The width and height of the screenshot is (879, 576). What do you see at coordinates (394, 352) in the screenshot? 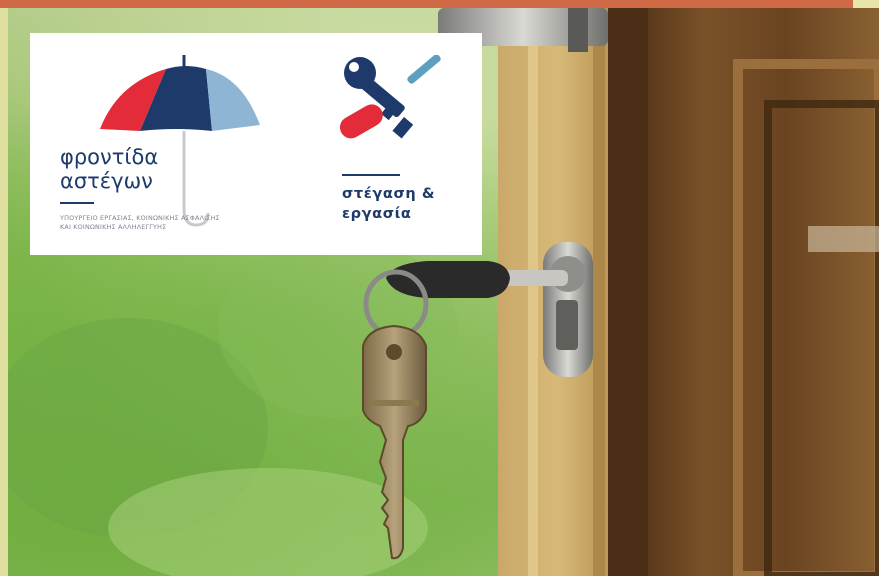
I see `key-hole` at bounding box center [394, 352].